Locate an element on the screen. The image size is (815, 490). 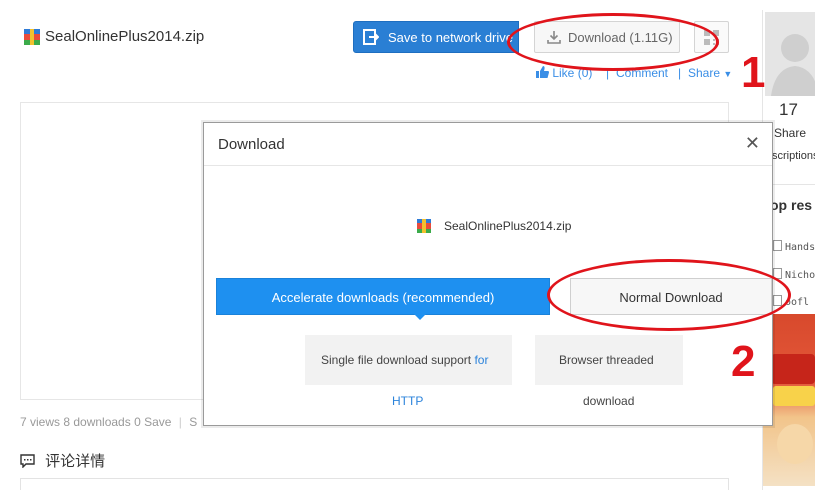
avatar is located at coordinates (790, 54).